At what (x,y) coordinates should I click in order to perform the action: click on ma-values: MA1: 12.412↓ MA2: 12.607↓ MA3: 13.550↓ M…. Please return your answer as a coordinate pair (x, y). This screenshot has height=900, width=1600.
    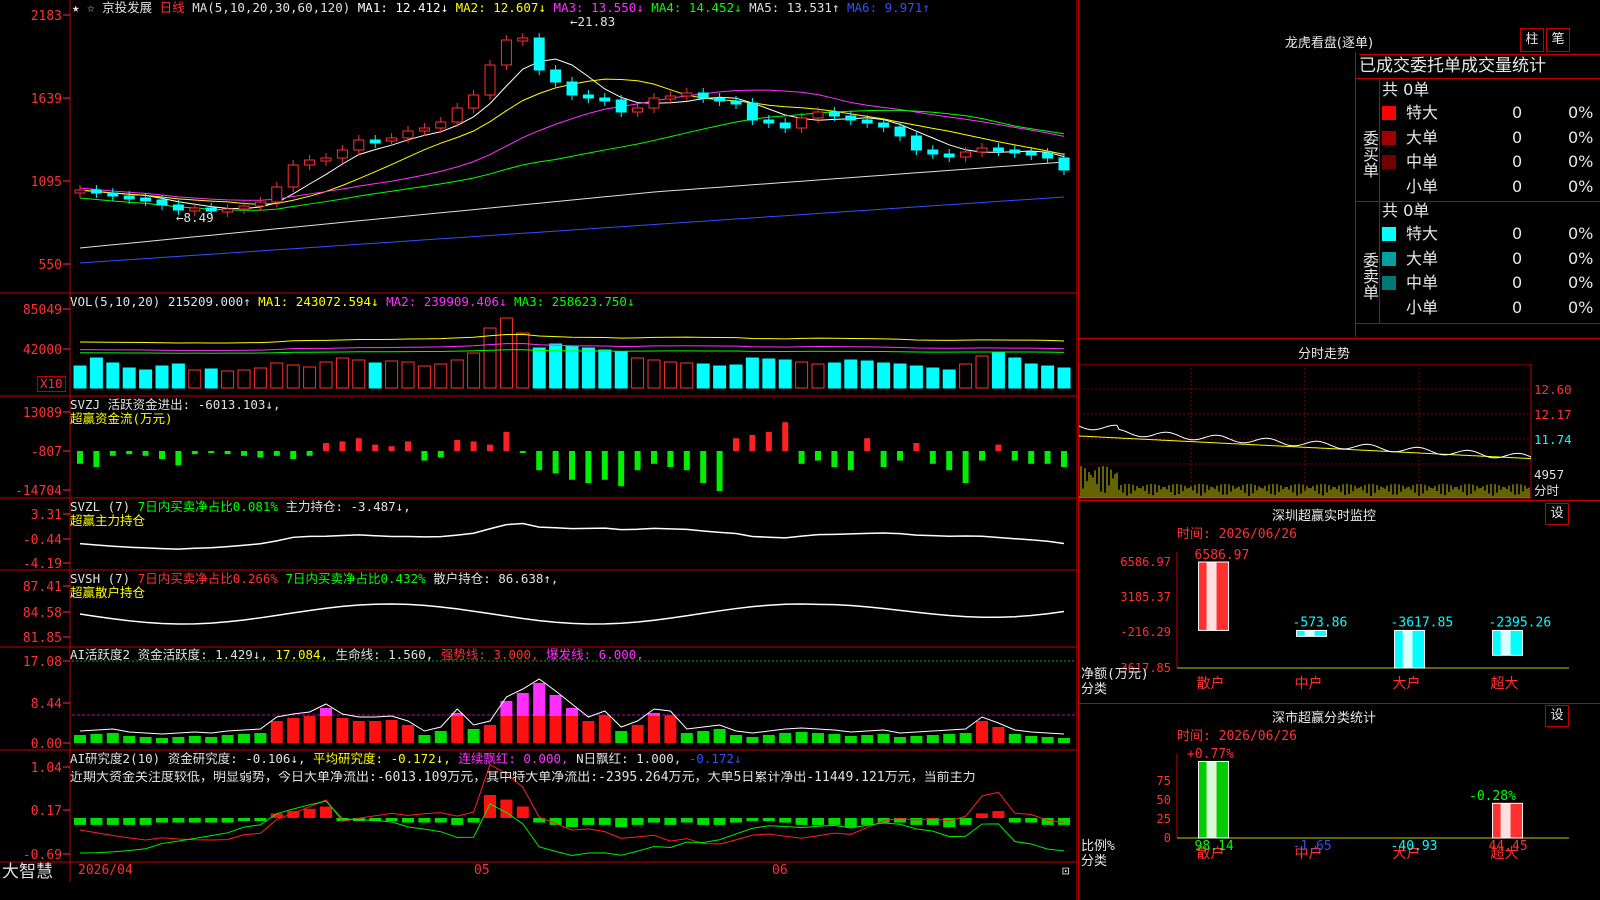
    Looking at the image, I should click on (644, 7).